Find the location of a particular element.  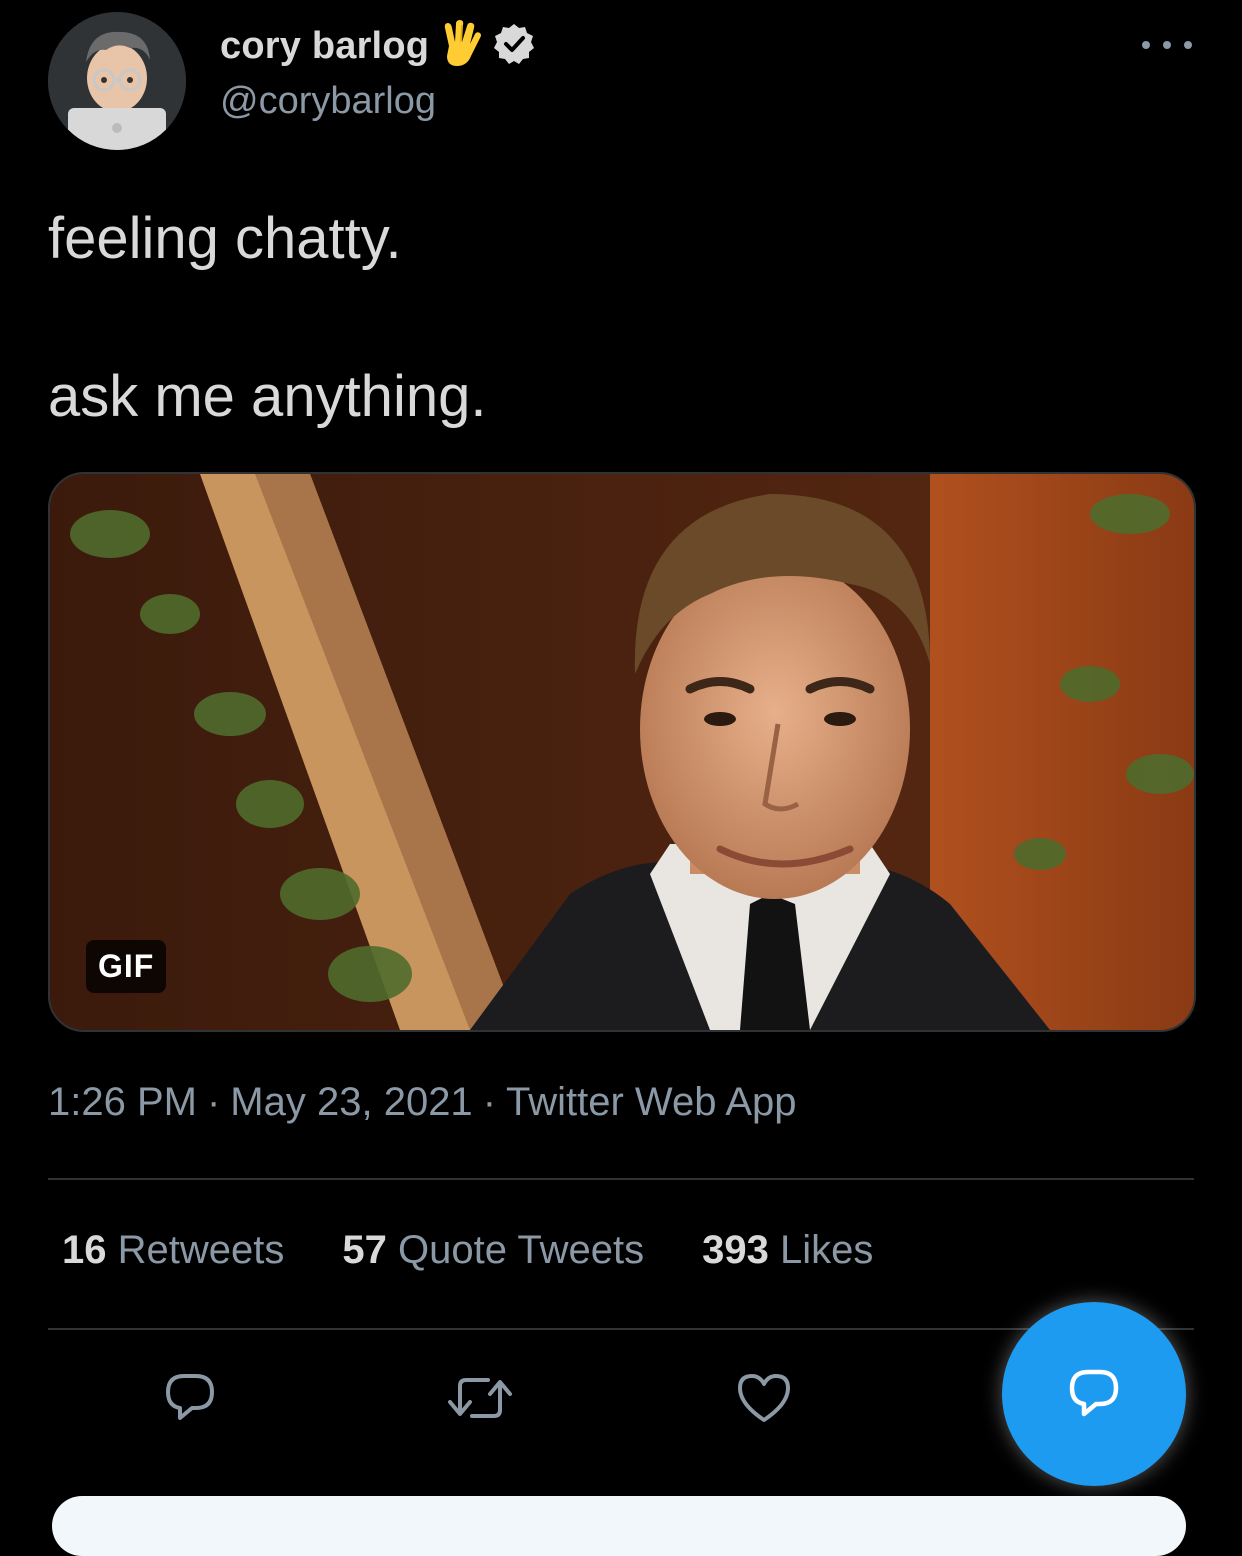

like-button is located at coordinates (764, 1398).